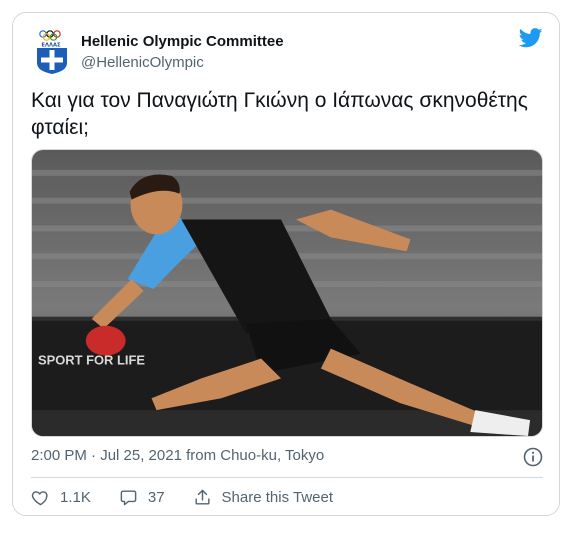  I want to click on like-count: 1.1K, so click(75, 497).